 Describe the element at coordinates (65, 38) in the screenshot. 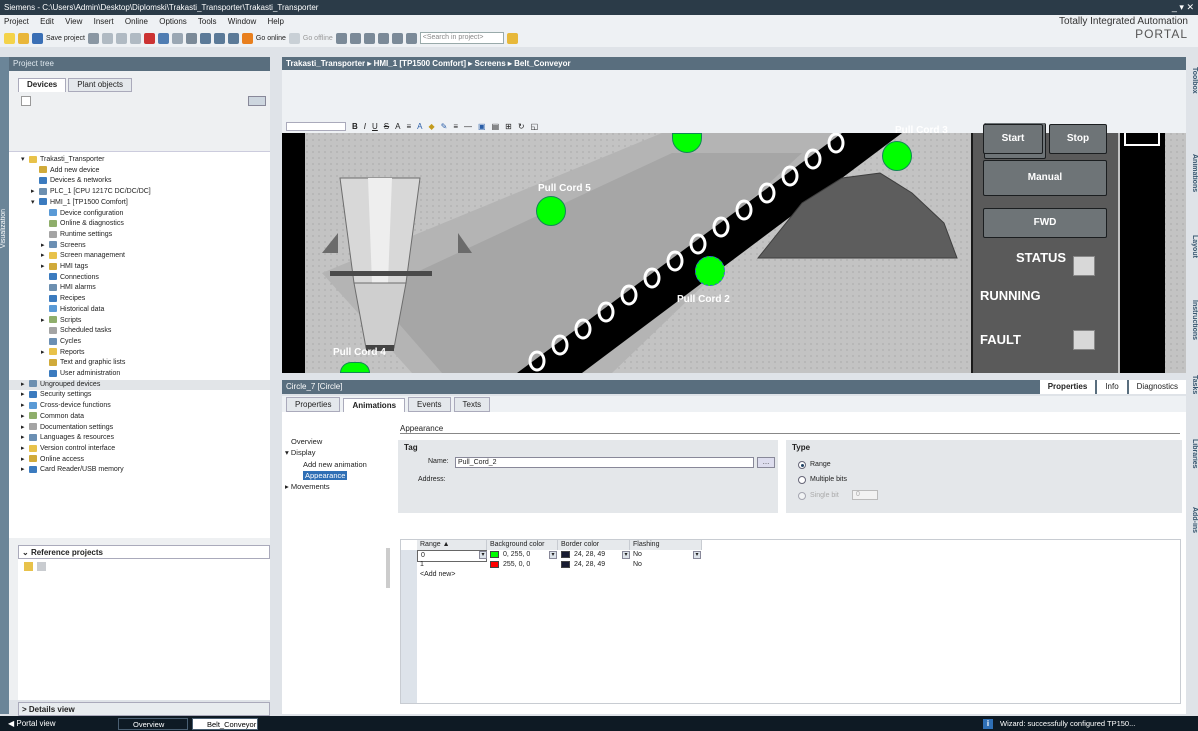

I see `save-project-button: Save project` at that location.